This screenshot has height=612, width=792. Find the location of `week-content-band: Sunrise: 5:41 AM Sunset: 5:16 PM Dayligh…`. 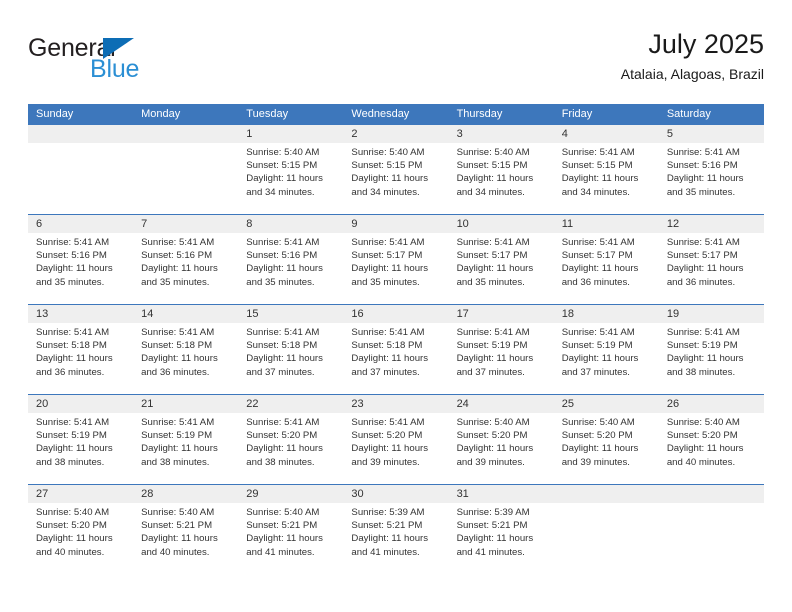

week-content-band: Sunrise: 5:41 AM Sunset: 5:16 PM Dayligh… is located at coordinates (396, 268).